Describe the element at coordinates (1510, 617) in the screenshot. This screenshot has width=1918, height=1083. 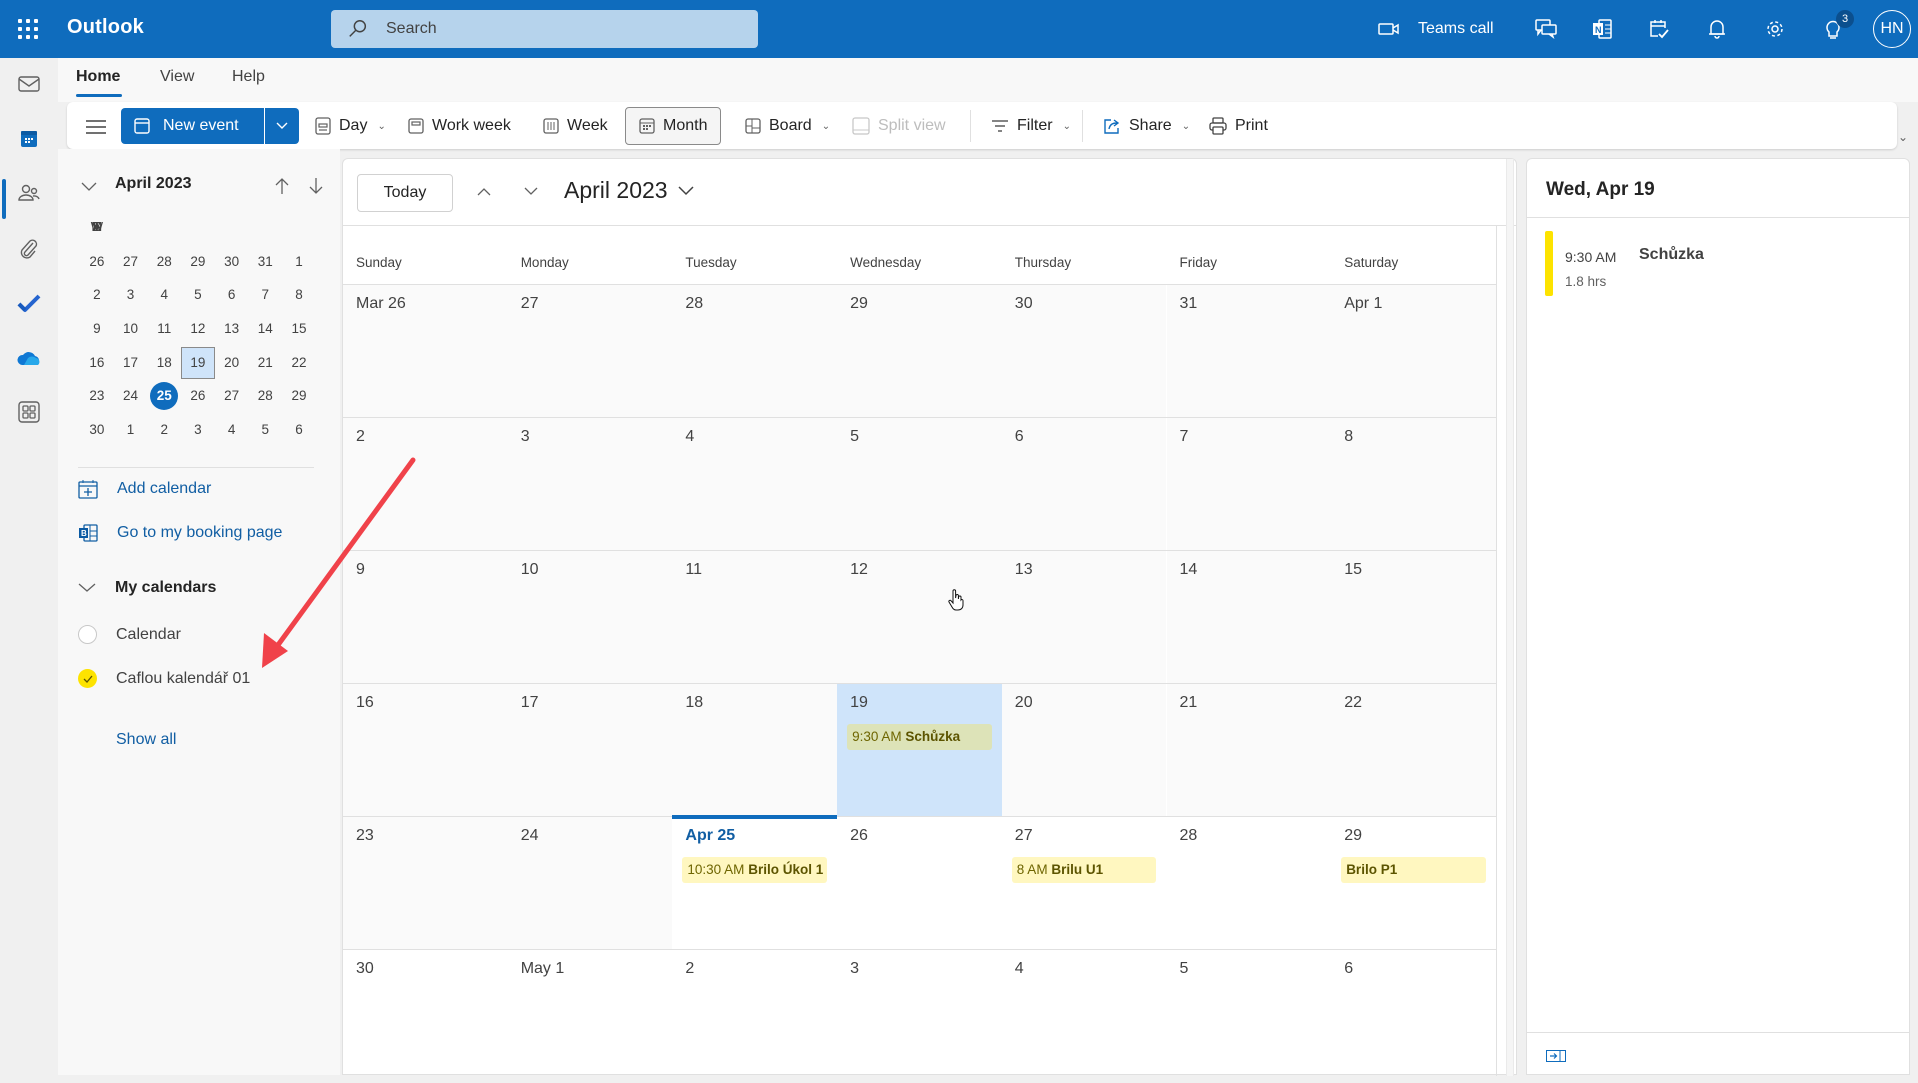
I see `vertical-scrollbar` at that location.